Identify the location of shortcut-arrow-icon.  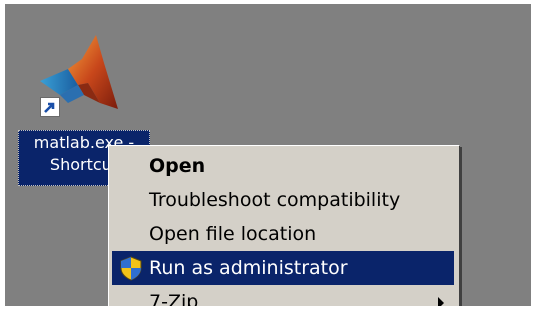
(50, 107).